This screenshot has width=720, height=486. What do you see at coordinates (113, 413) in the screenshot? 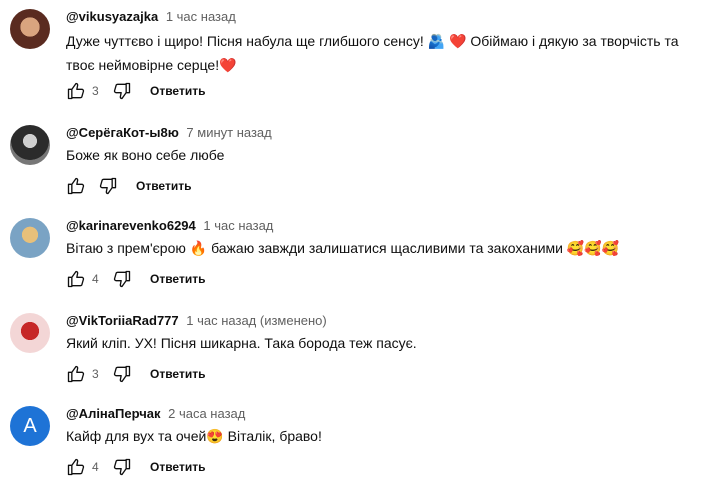
I see `author-name: @АлінаПерчак` at bounding box center [113, 413].